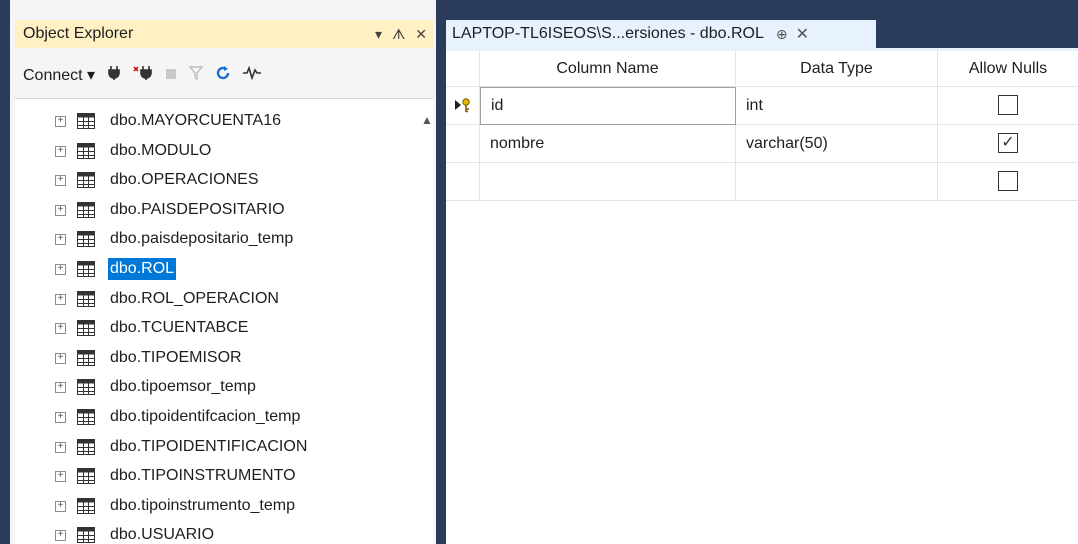  Describe the element at coordinates (837, 144) in the screenshot. I see `data-type-cell: varchar(50)` at that location.